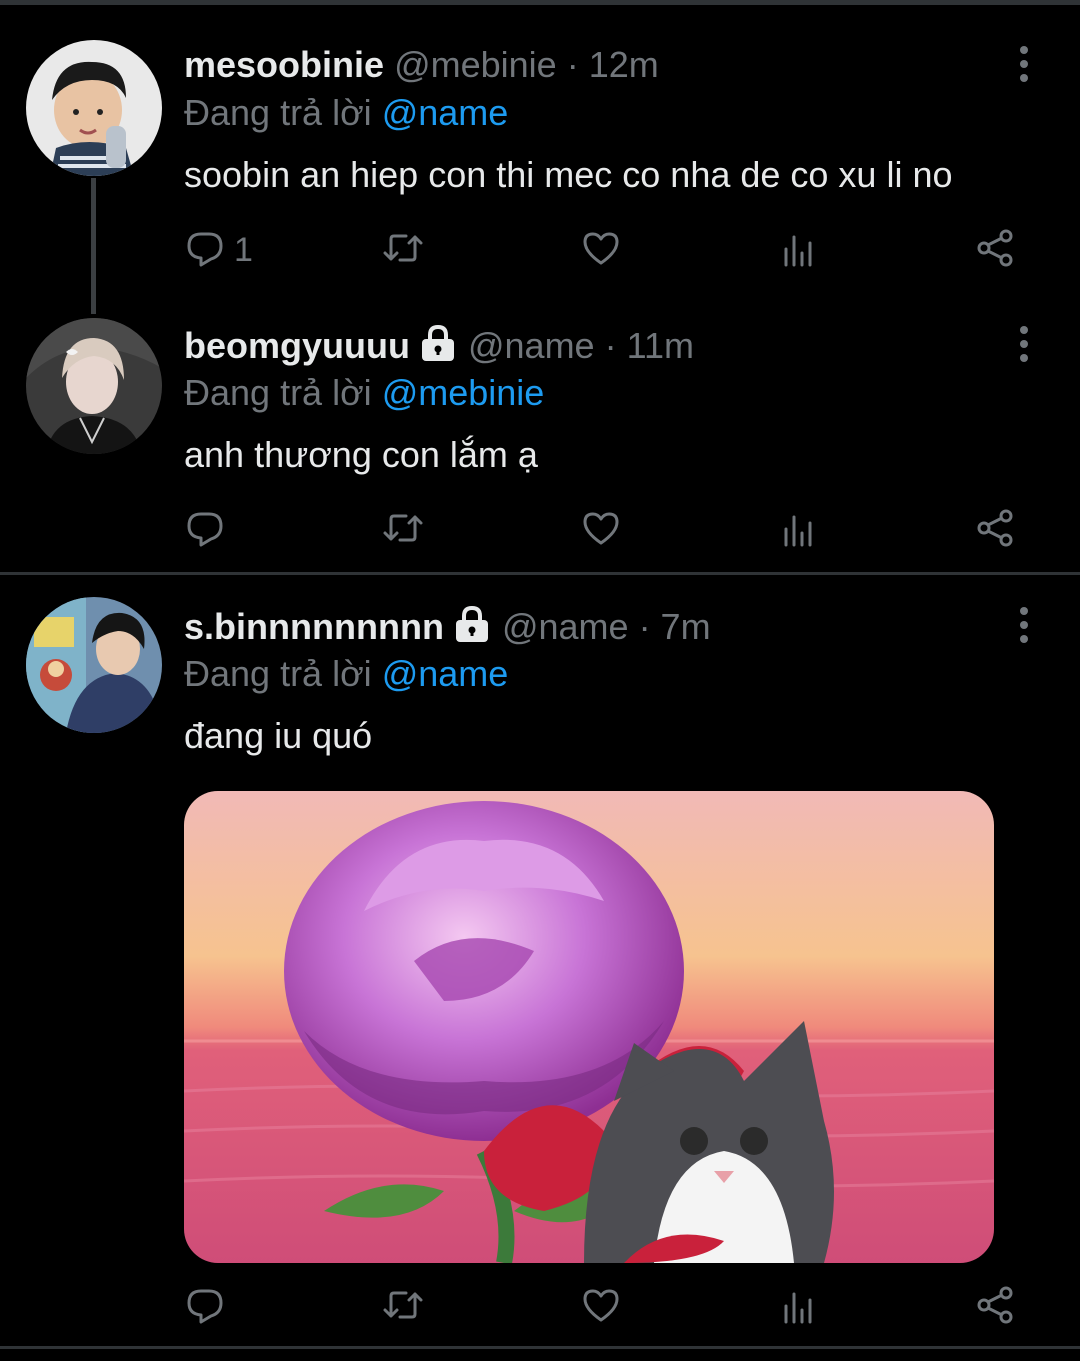 The height and width of the screenshot is (1361, 1080). I want to click on replying-to: Đang trả lời @mebinie, so click(364, 393).